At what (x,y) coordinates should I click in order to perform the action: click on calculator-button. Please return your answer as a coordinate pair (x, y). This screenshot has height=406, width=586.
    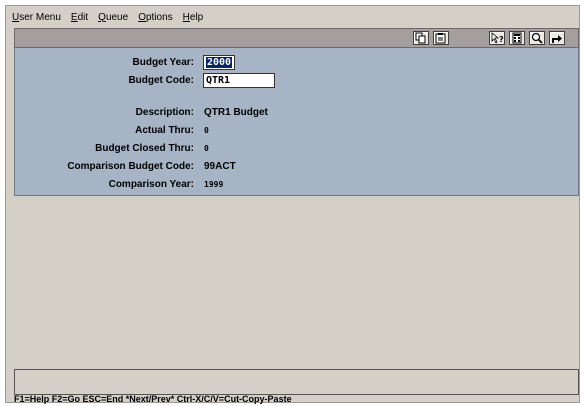
    Looking at the image, I should click on (517, 38).